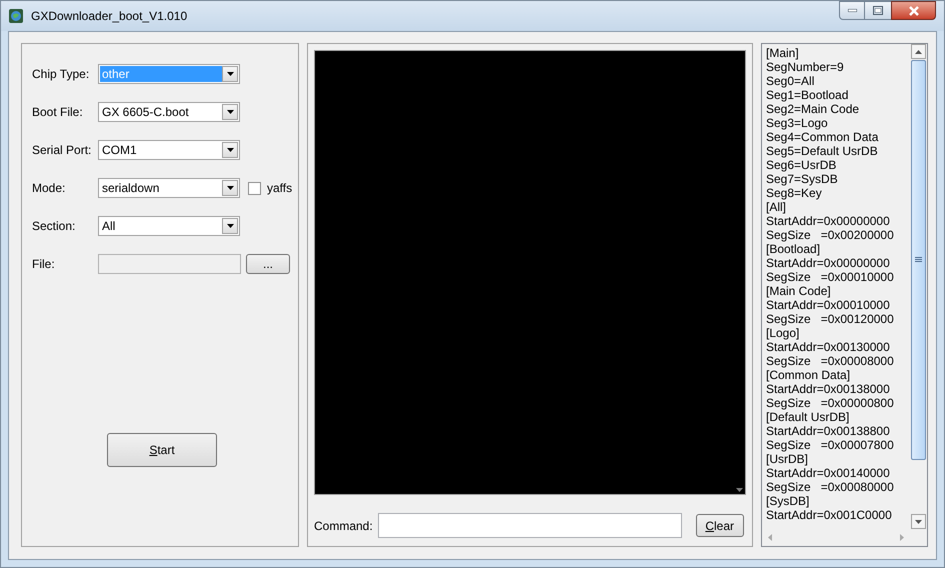 This screenshot has width=945, height=568. I want to click on config-line: Seg0=All, so click(791, 81).